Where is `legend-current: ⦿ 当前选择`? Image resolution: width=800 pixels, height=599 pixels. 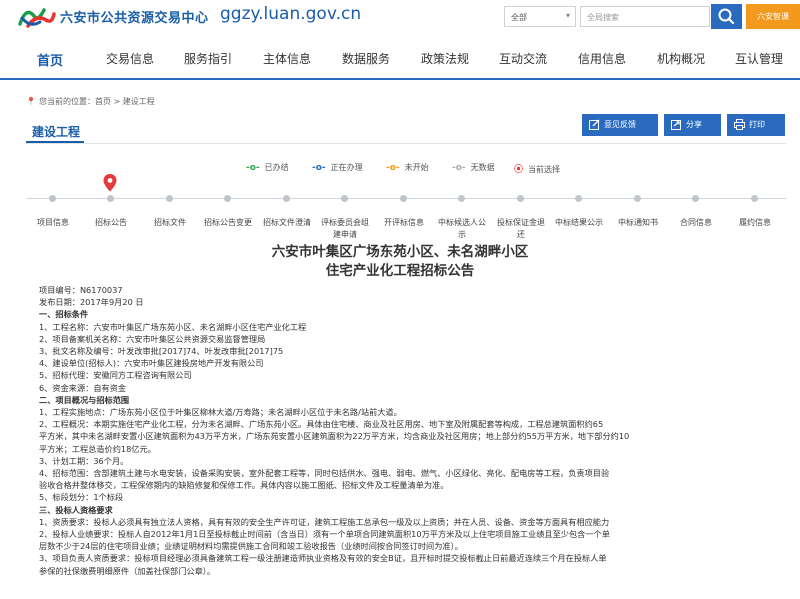 legend-current: ⦿ 当前选择 is located at coordinates (537, 168).